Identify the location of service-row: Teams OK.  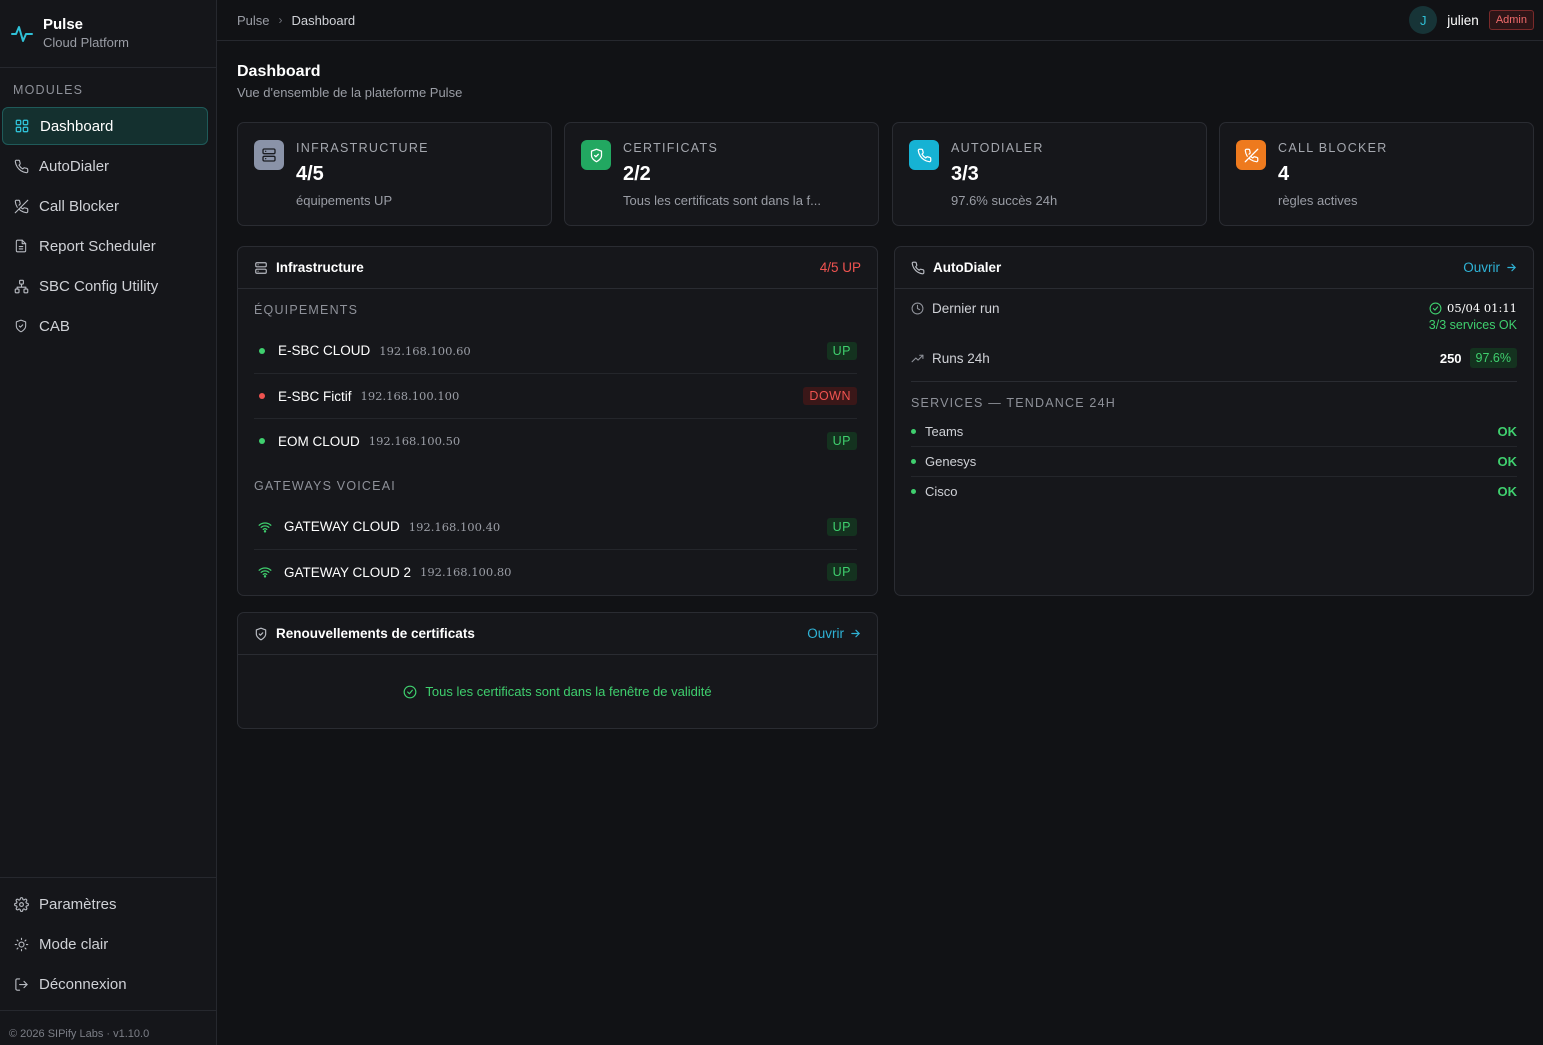
(1214, 431).